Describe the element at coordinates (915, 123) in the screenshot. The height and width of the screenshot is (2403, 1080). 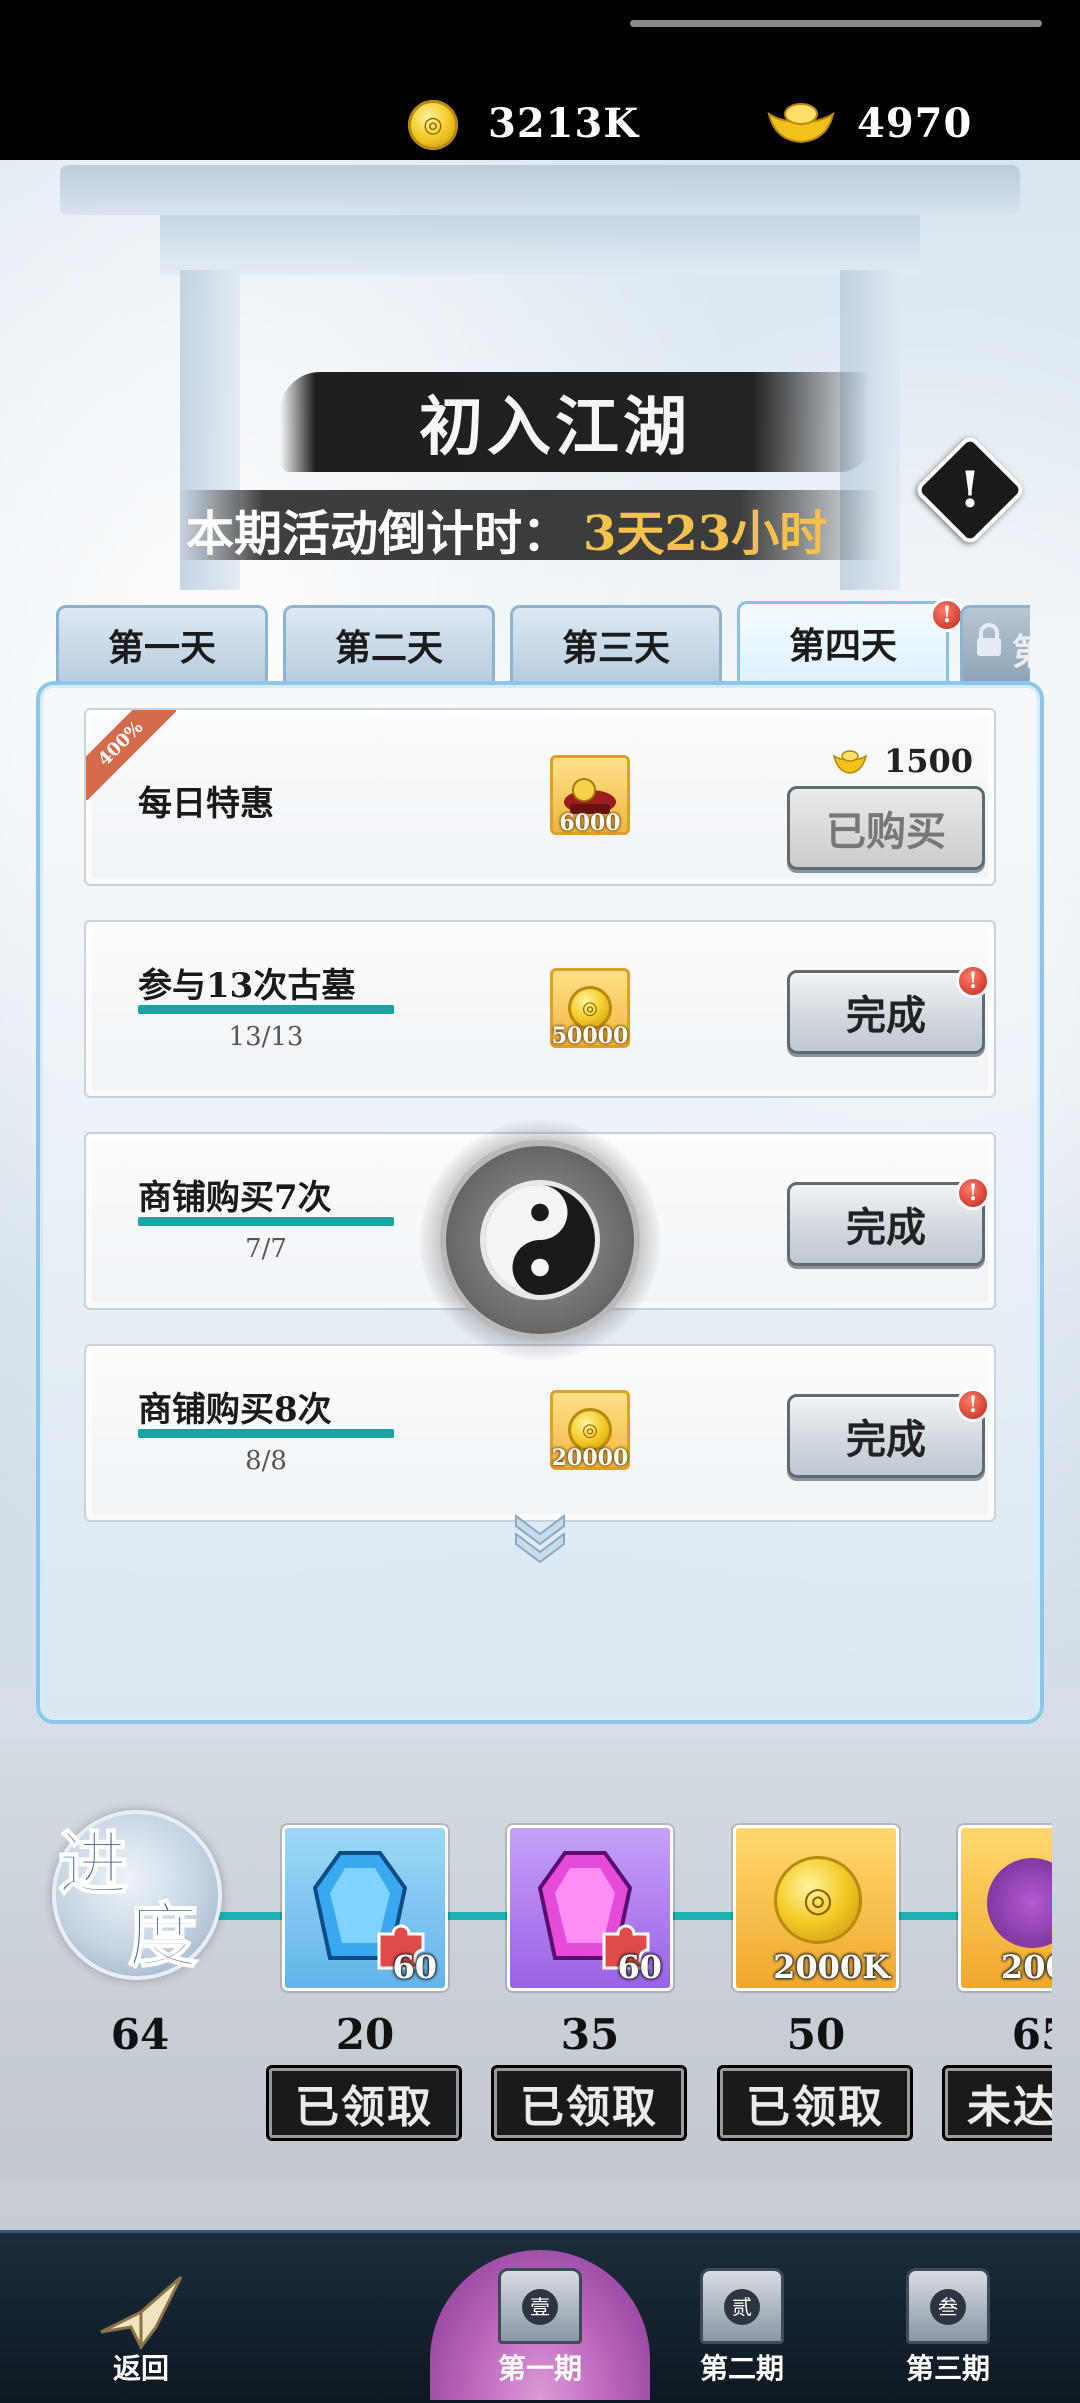
I see `ingot-balance: 4970` at that location.